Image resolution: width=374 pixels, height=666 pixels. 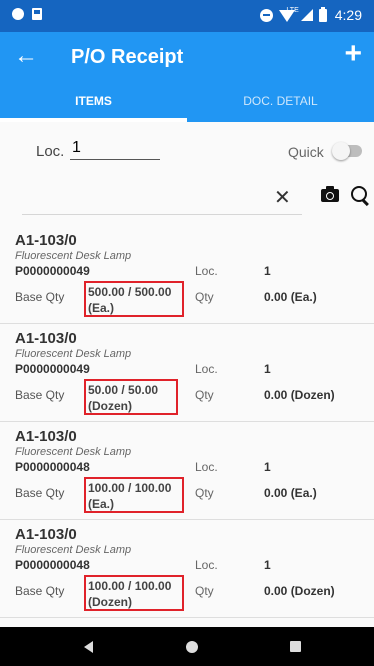 I want to click on location-input, so click(x=115, y=148).